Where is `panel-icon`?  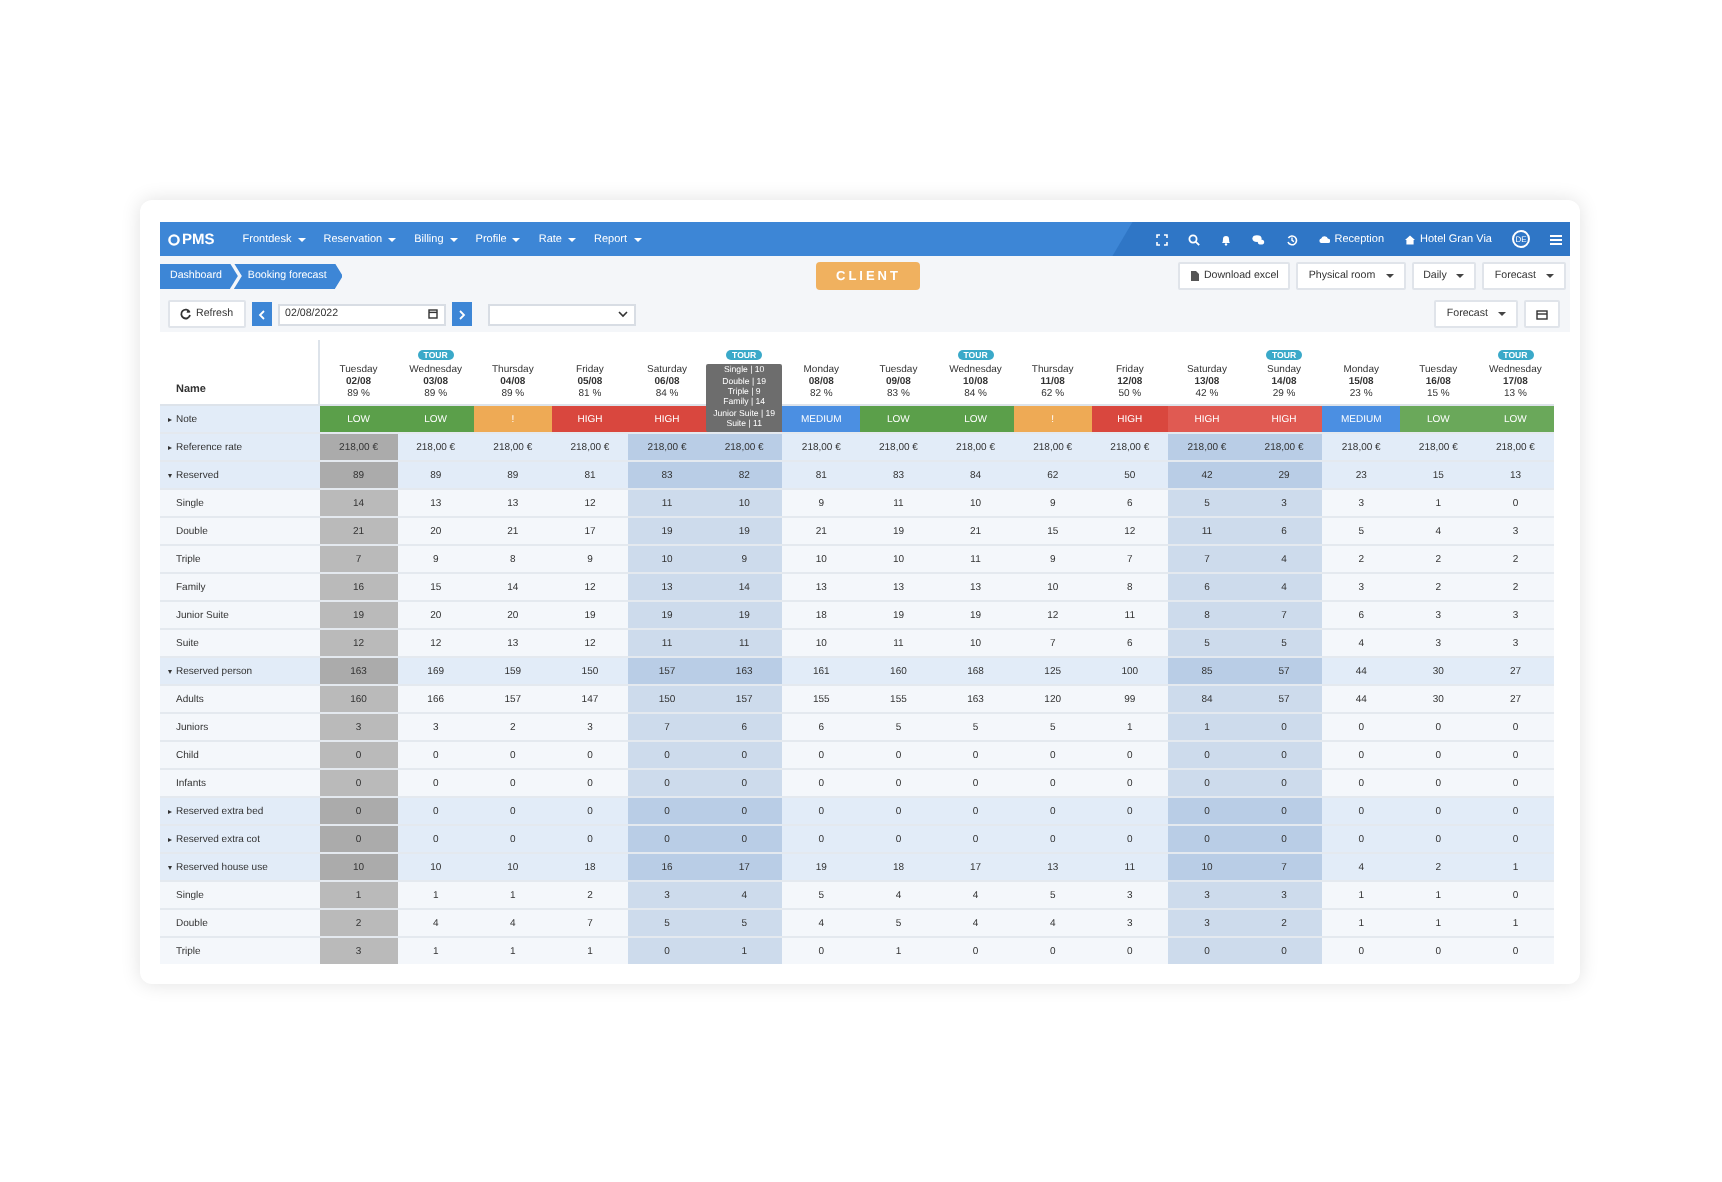 panel-icon is located at coordinates (1542, 314).